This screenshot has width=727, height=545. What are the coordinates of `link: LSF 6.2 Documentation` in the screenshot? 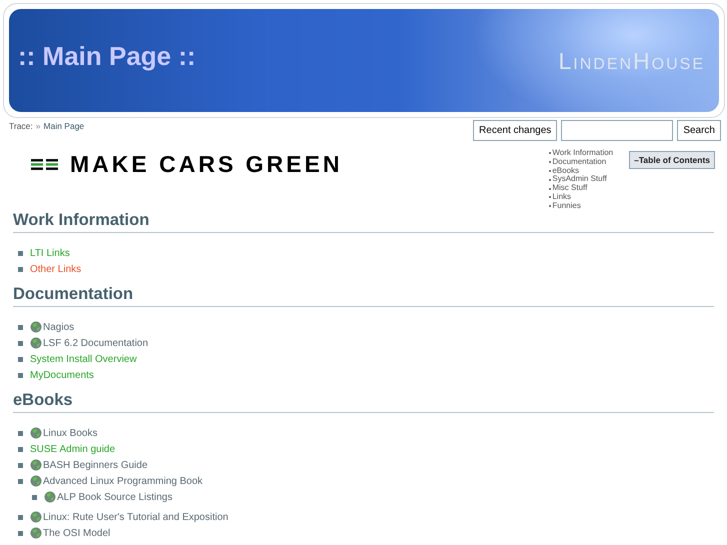 It's located at (95, 343).